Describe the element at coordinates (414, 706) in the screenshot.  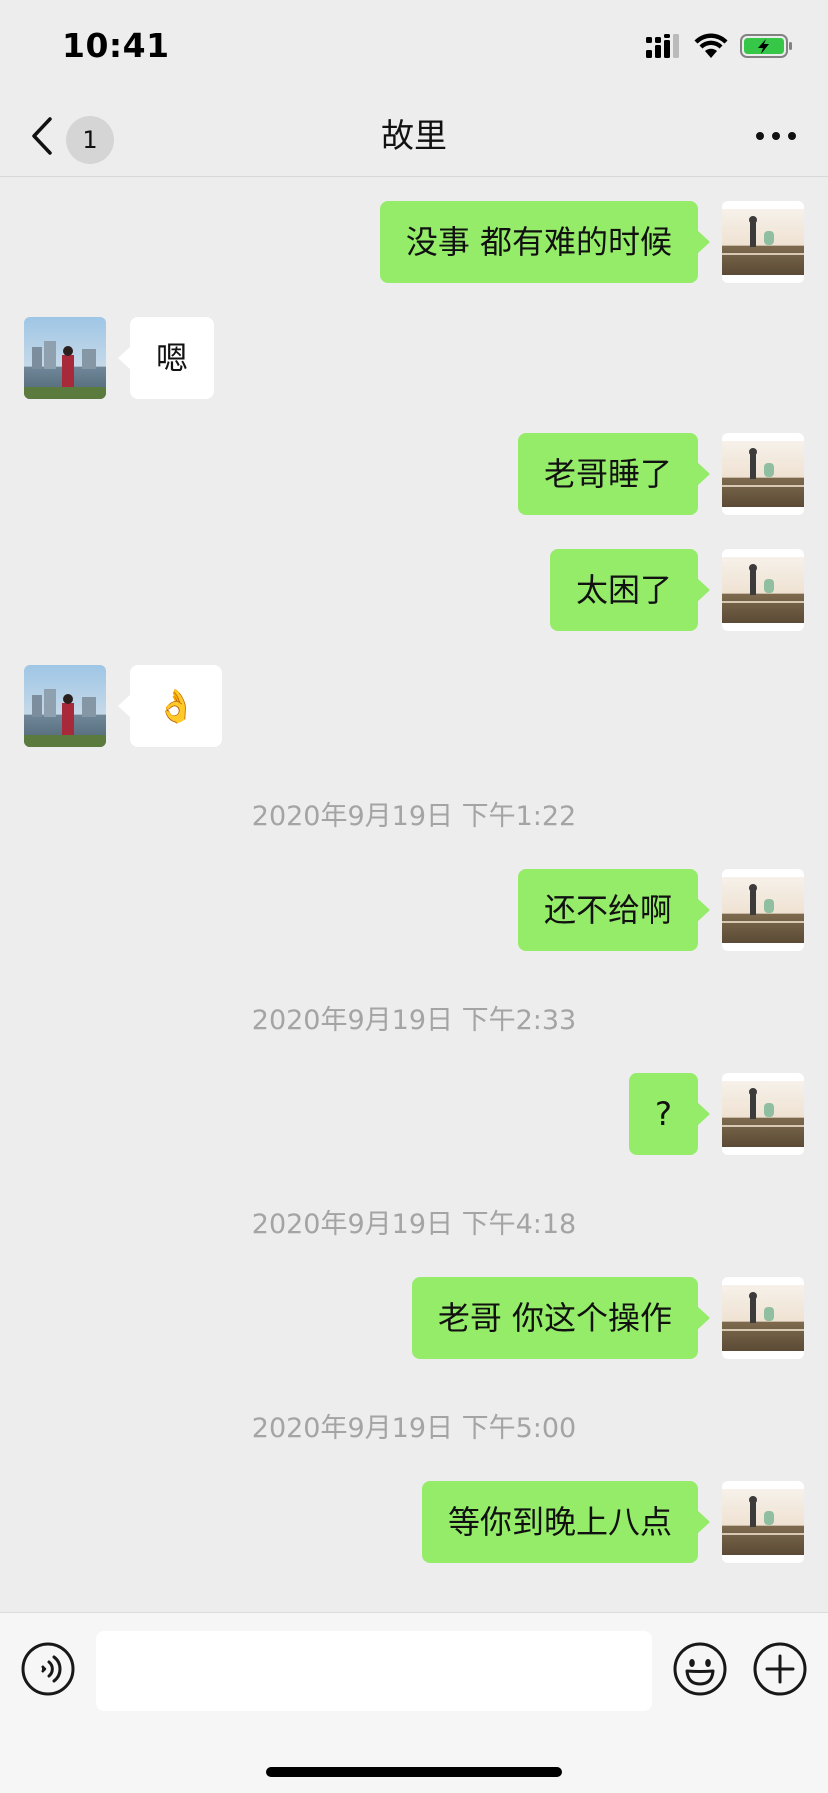
I see `message-row: 👌` at that location.